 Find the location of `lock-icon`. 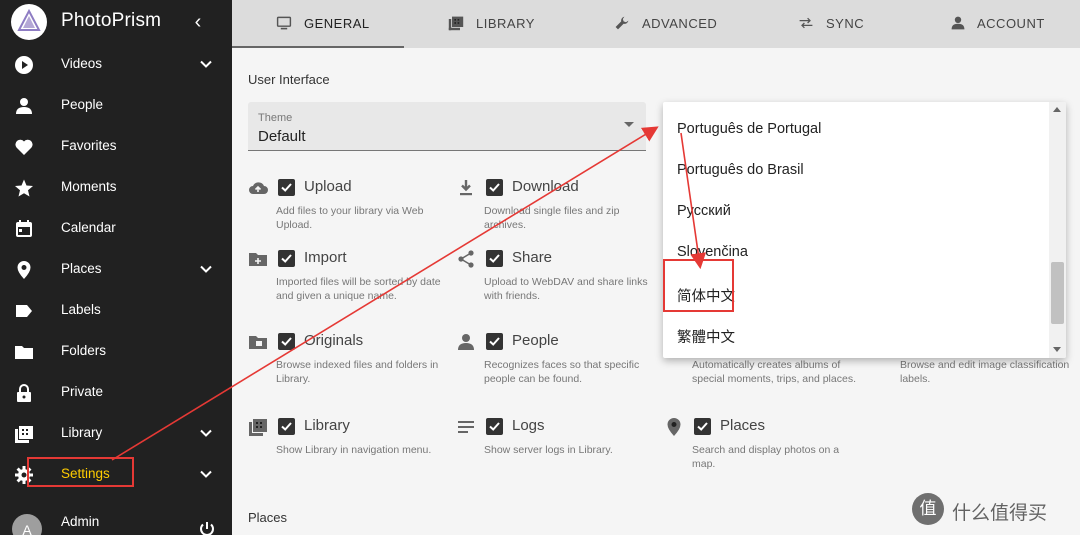

lock-icon is located at coordinates (24, 393).